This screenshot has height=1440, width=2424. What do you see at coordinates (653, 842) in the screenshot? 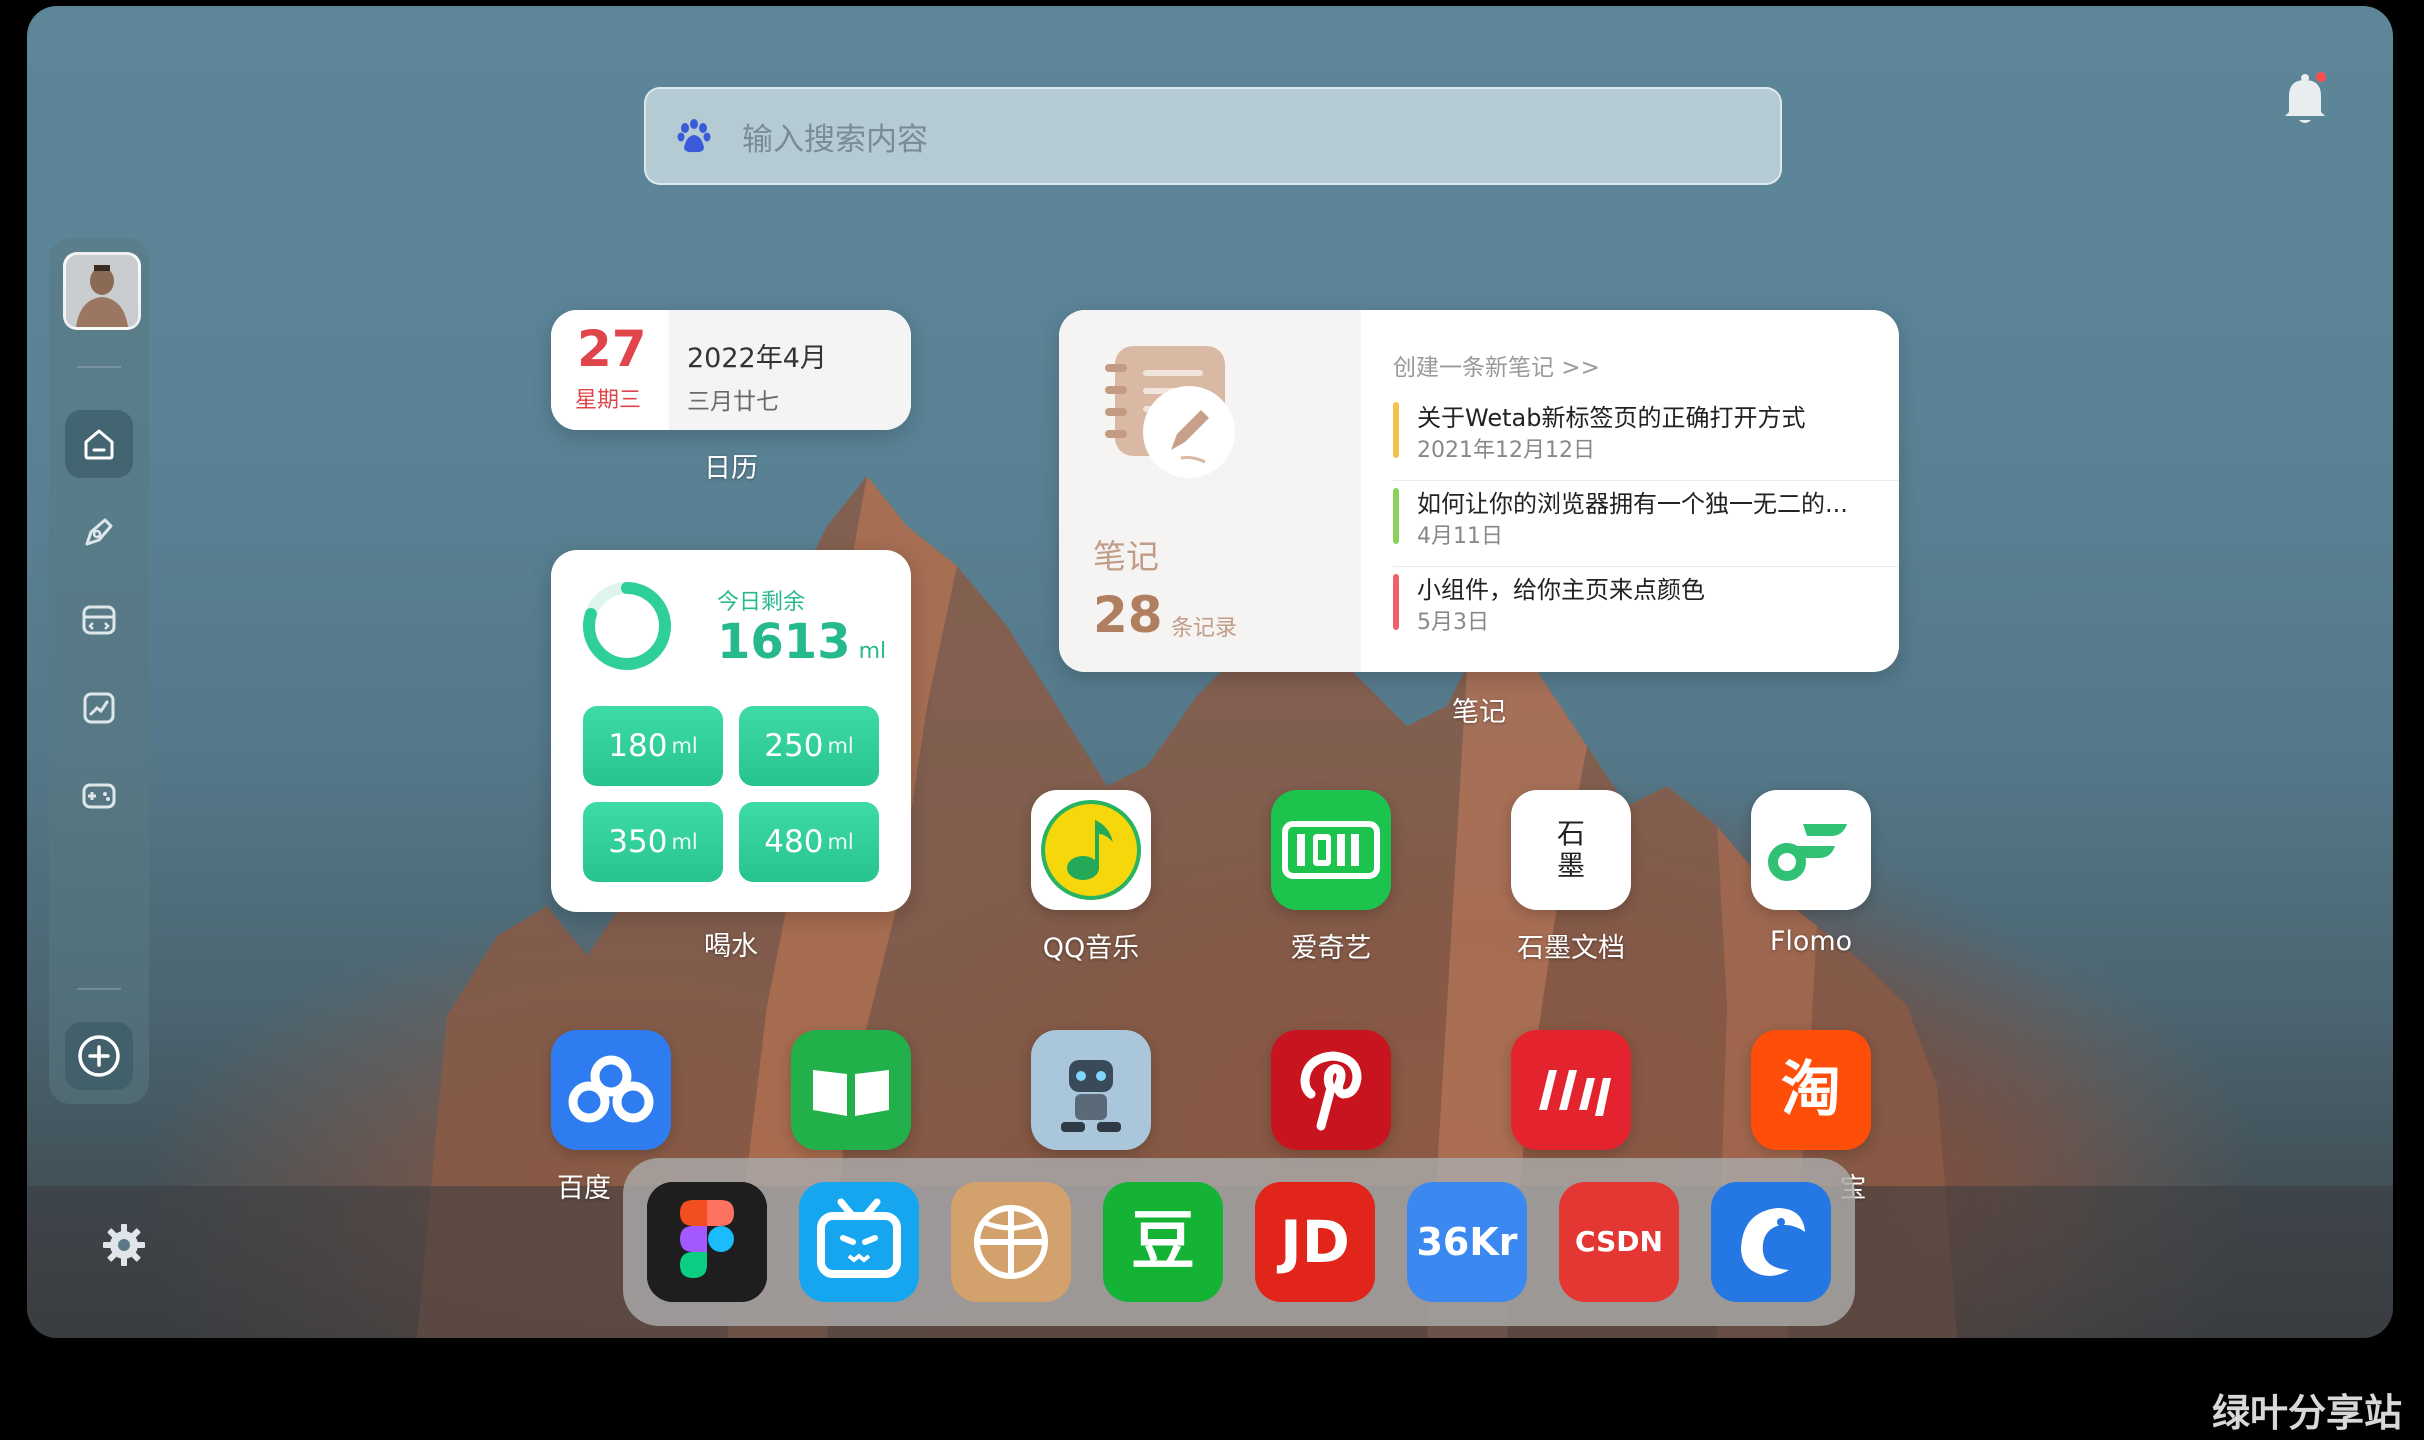
I see `water-add-350-button: 350 ml` at bounding box center [653, 842].